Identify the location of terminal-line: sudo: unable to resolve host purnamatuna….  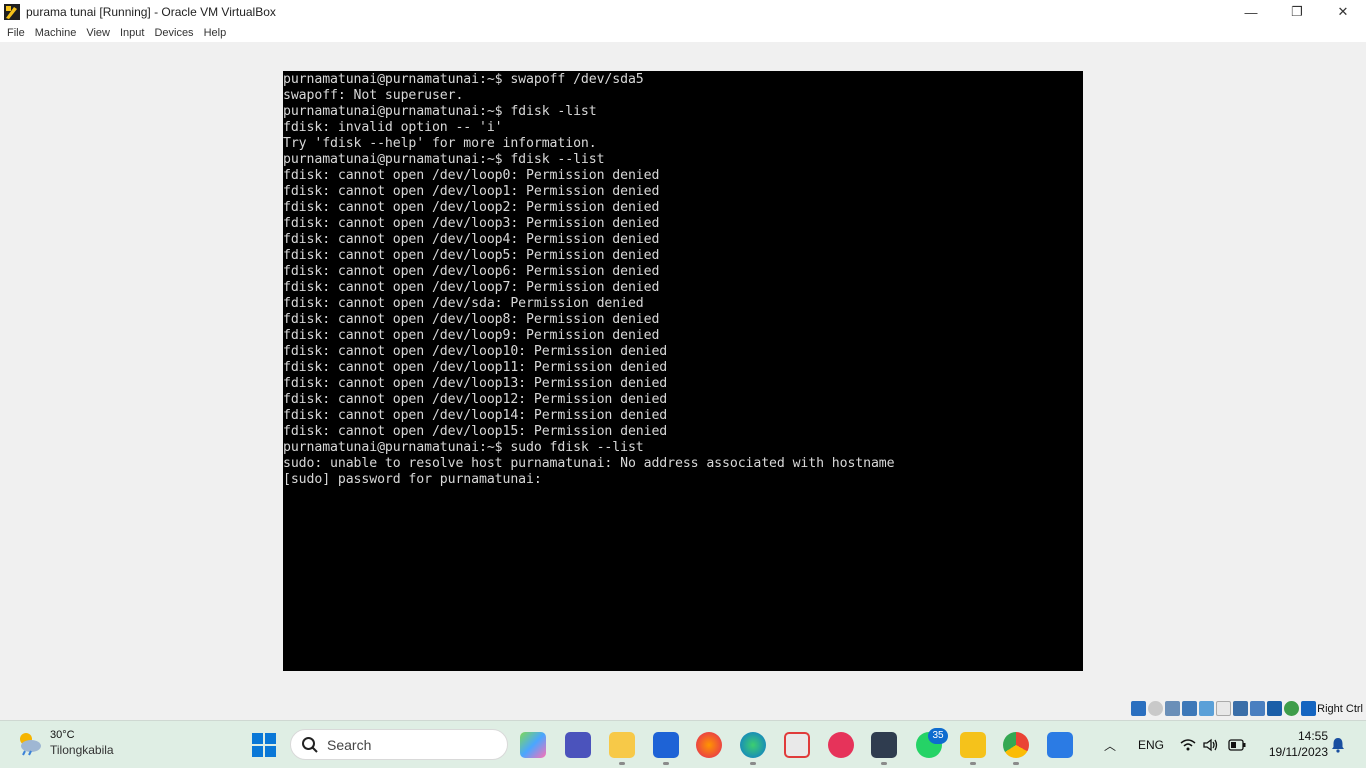
(589, 463).